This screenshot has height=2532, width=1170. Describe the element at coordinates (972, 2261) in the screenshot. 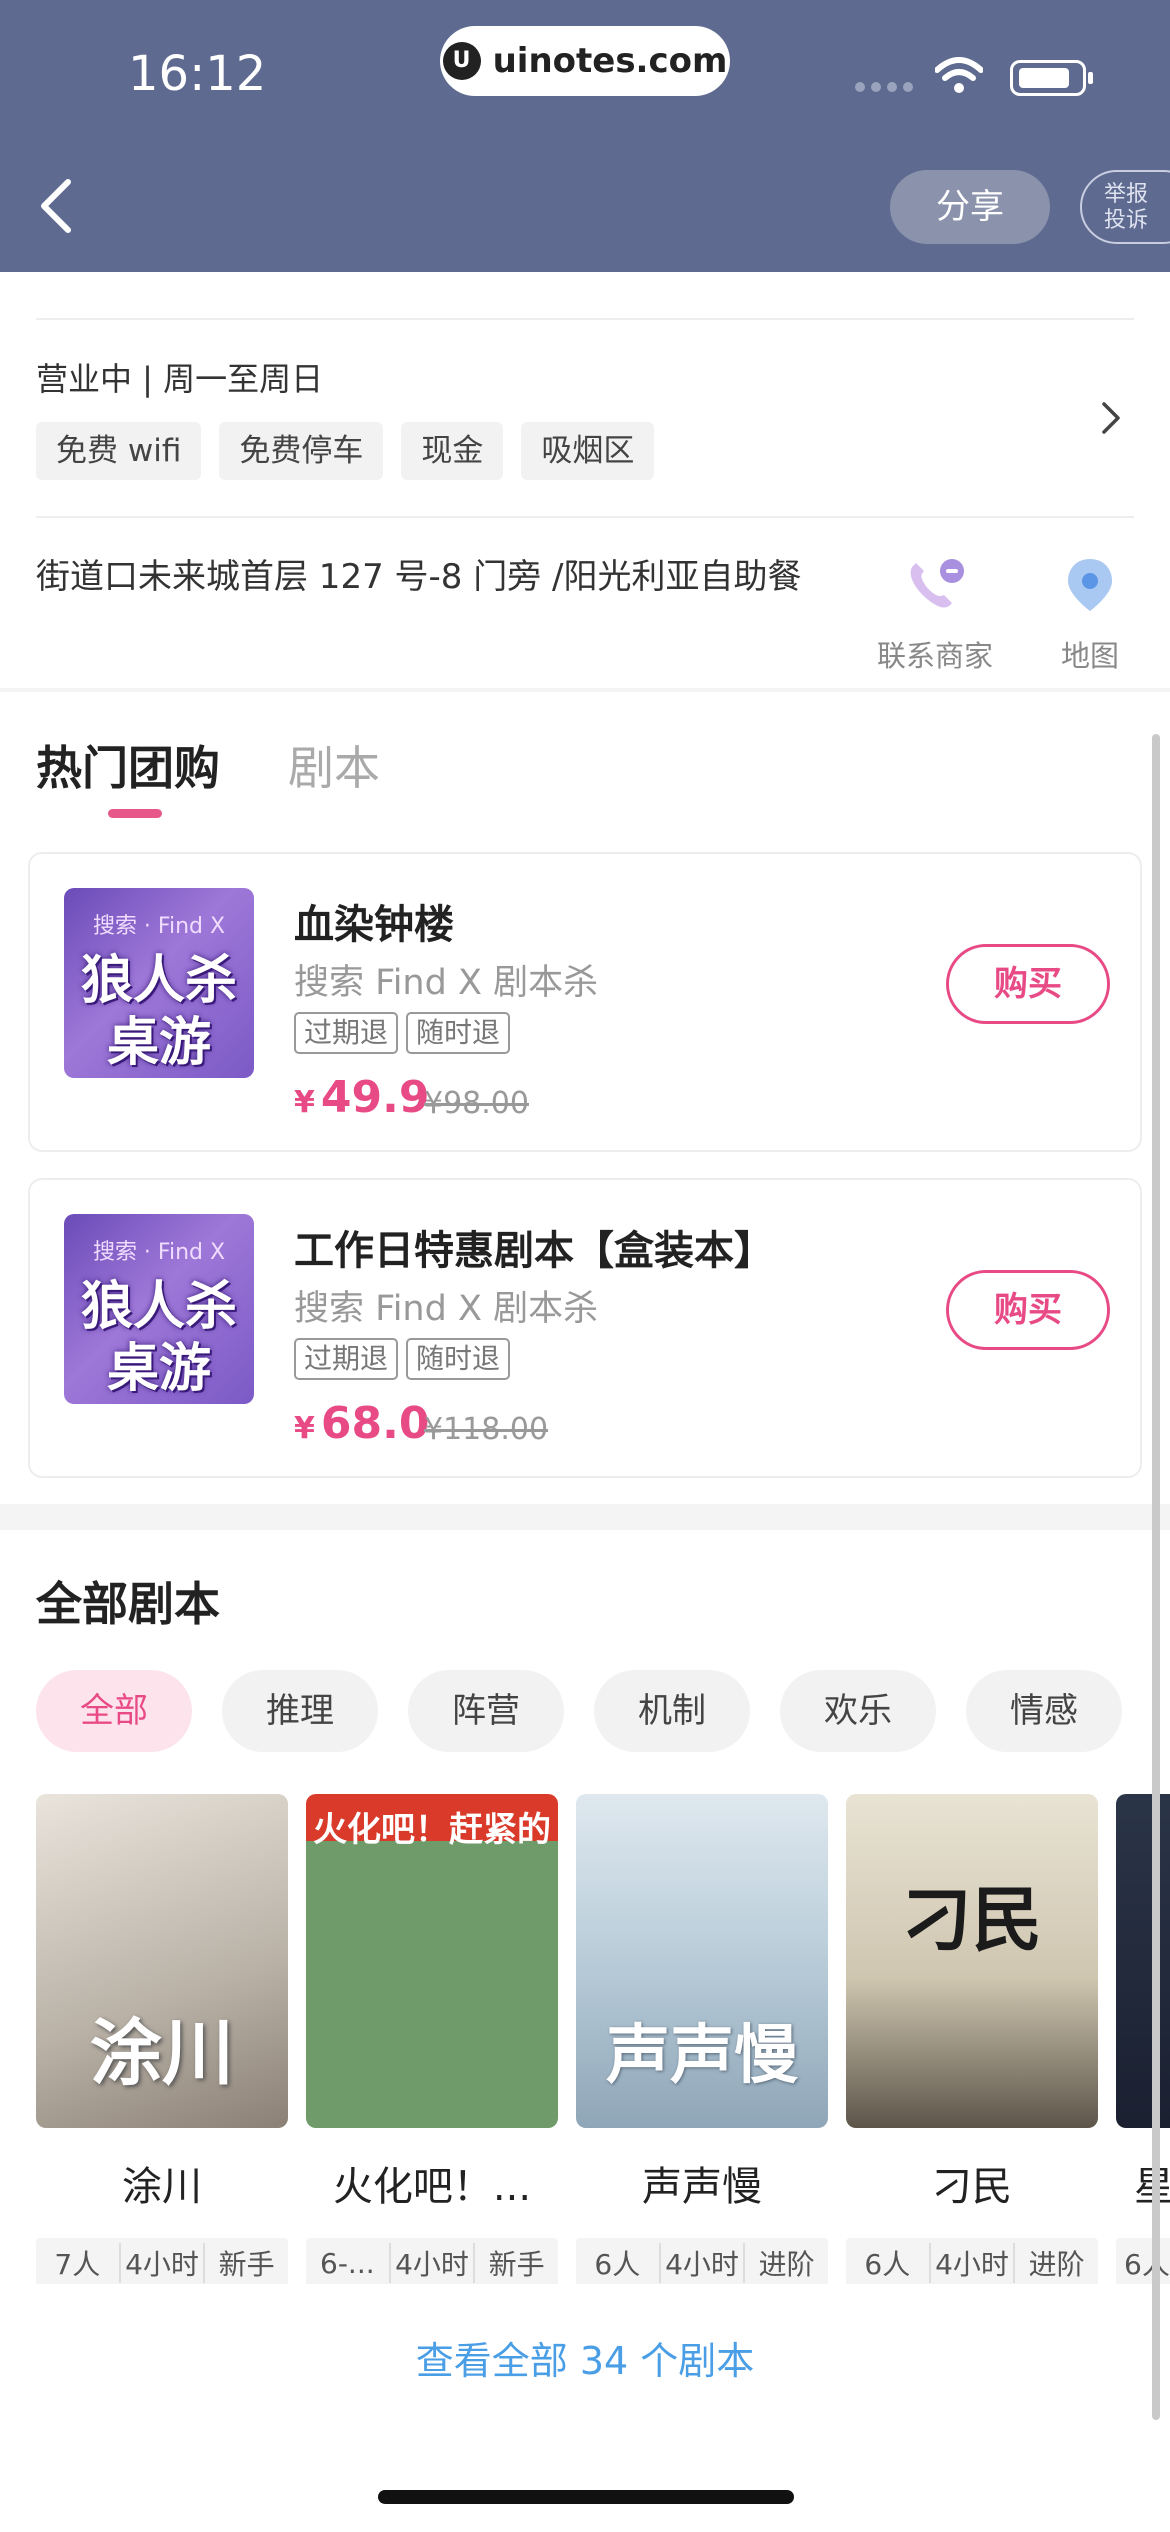

I see `script-meta: 6人 4小时 进阶` at that location.